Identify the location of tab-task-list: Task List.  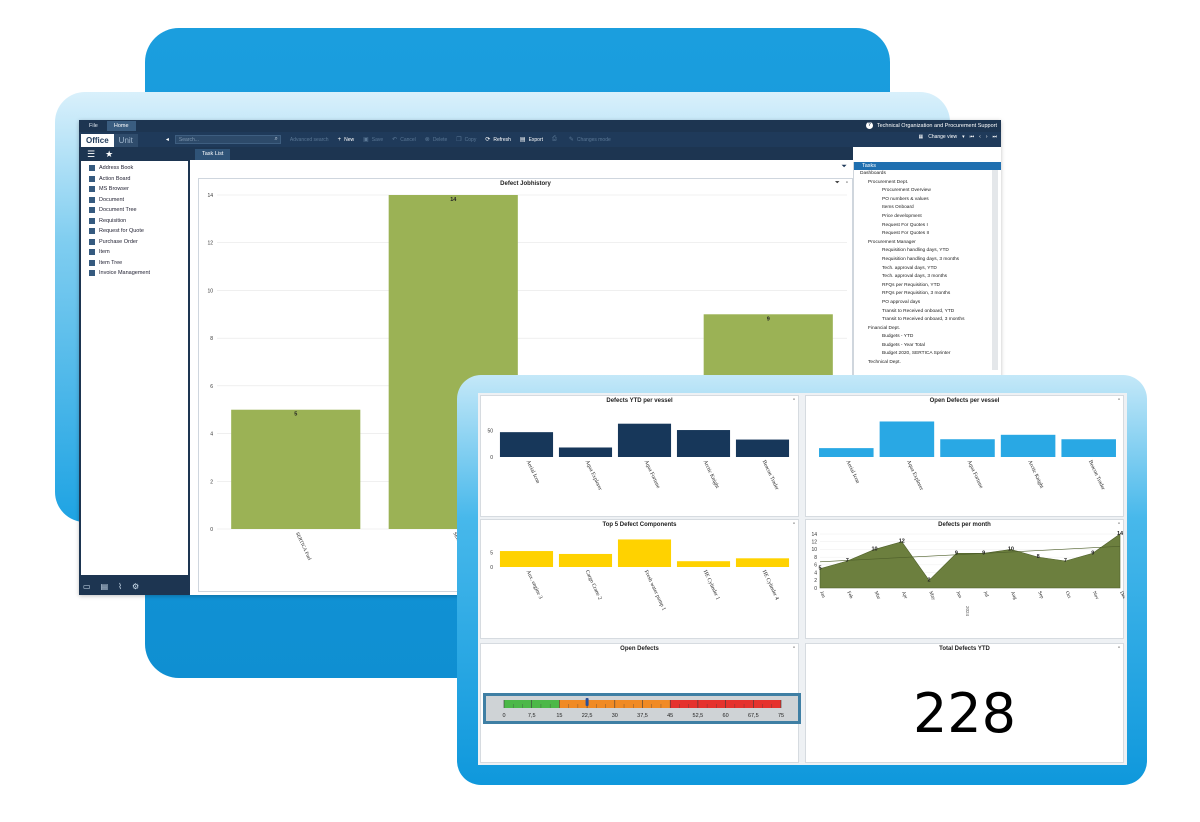
(213, 154).